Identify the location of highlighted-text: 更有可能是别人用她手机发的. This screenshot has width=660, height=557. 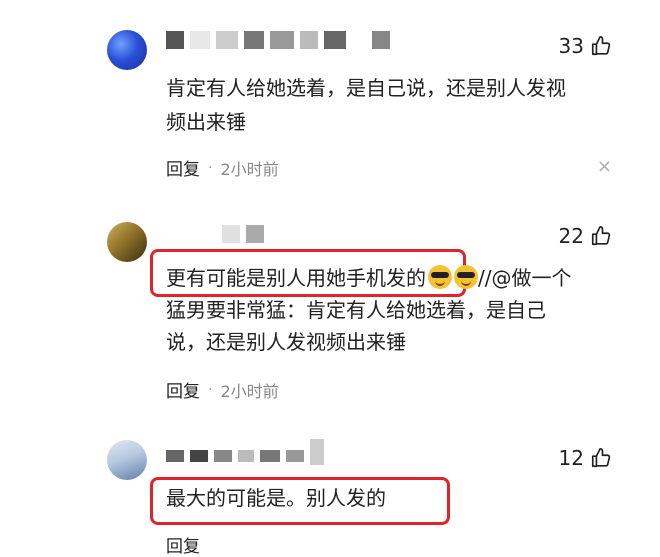
(296, 278).